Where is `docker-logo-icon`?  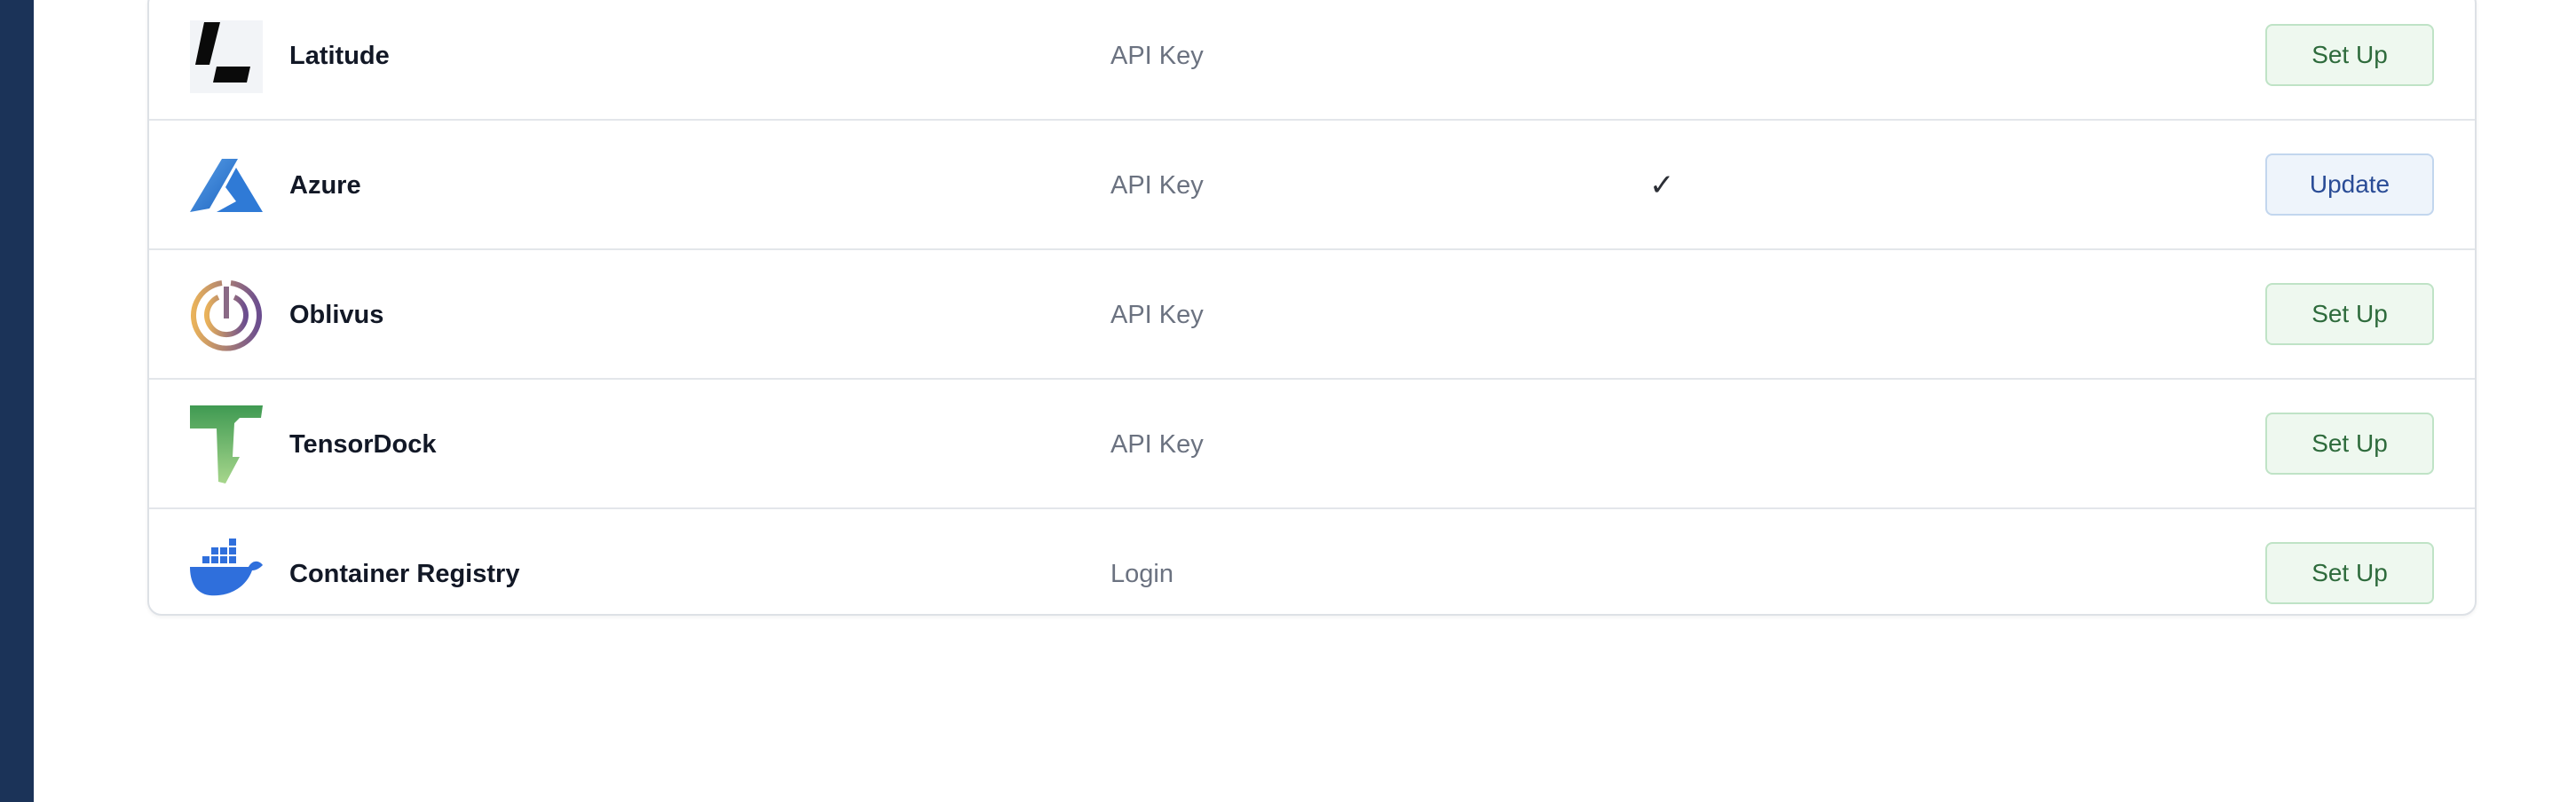
docker-logo-icon is located at coordinates (226, 575).